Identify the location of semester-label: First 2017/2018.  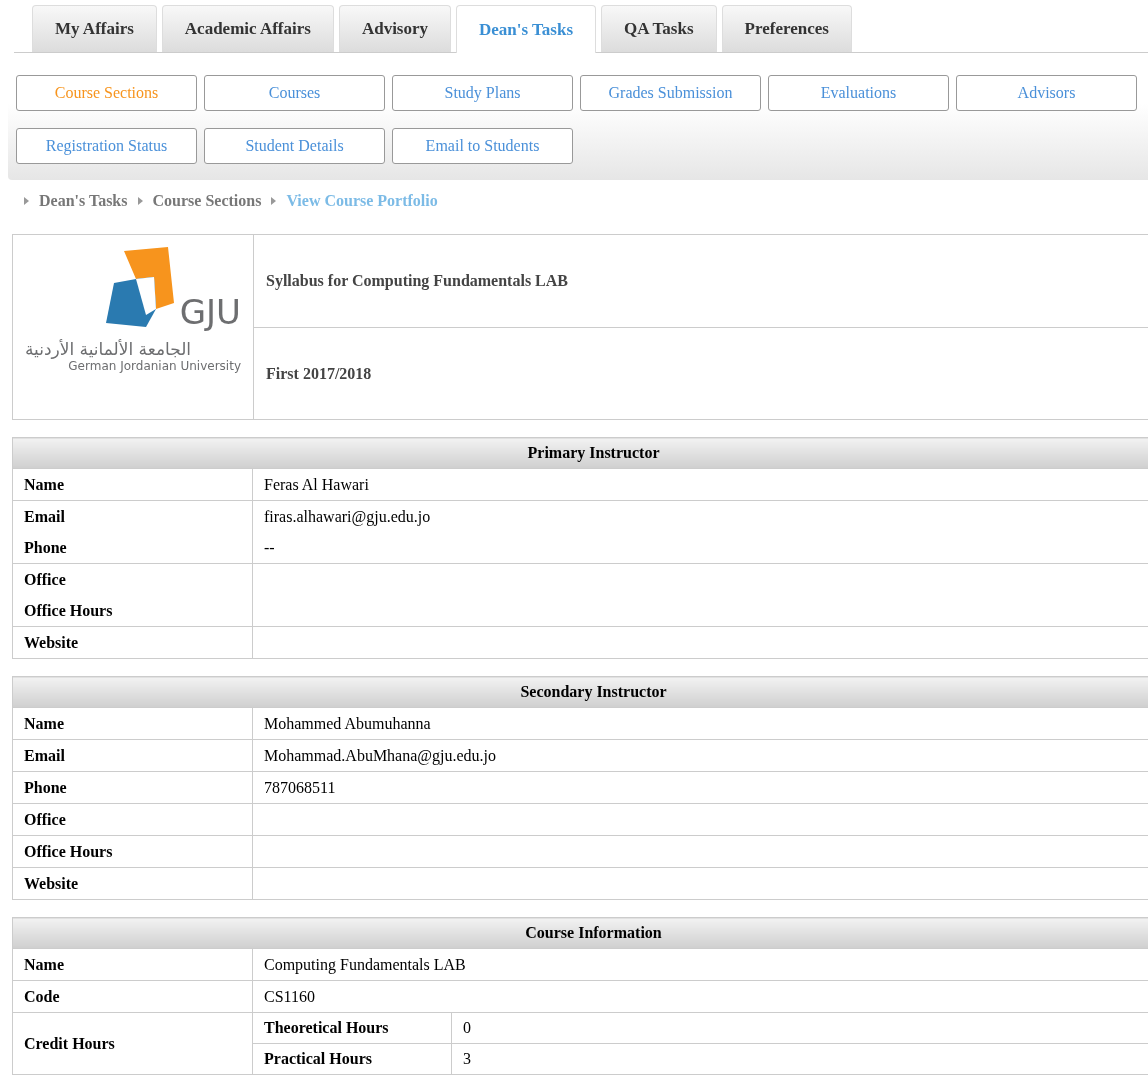
(319, 373).